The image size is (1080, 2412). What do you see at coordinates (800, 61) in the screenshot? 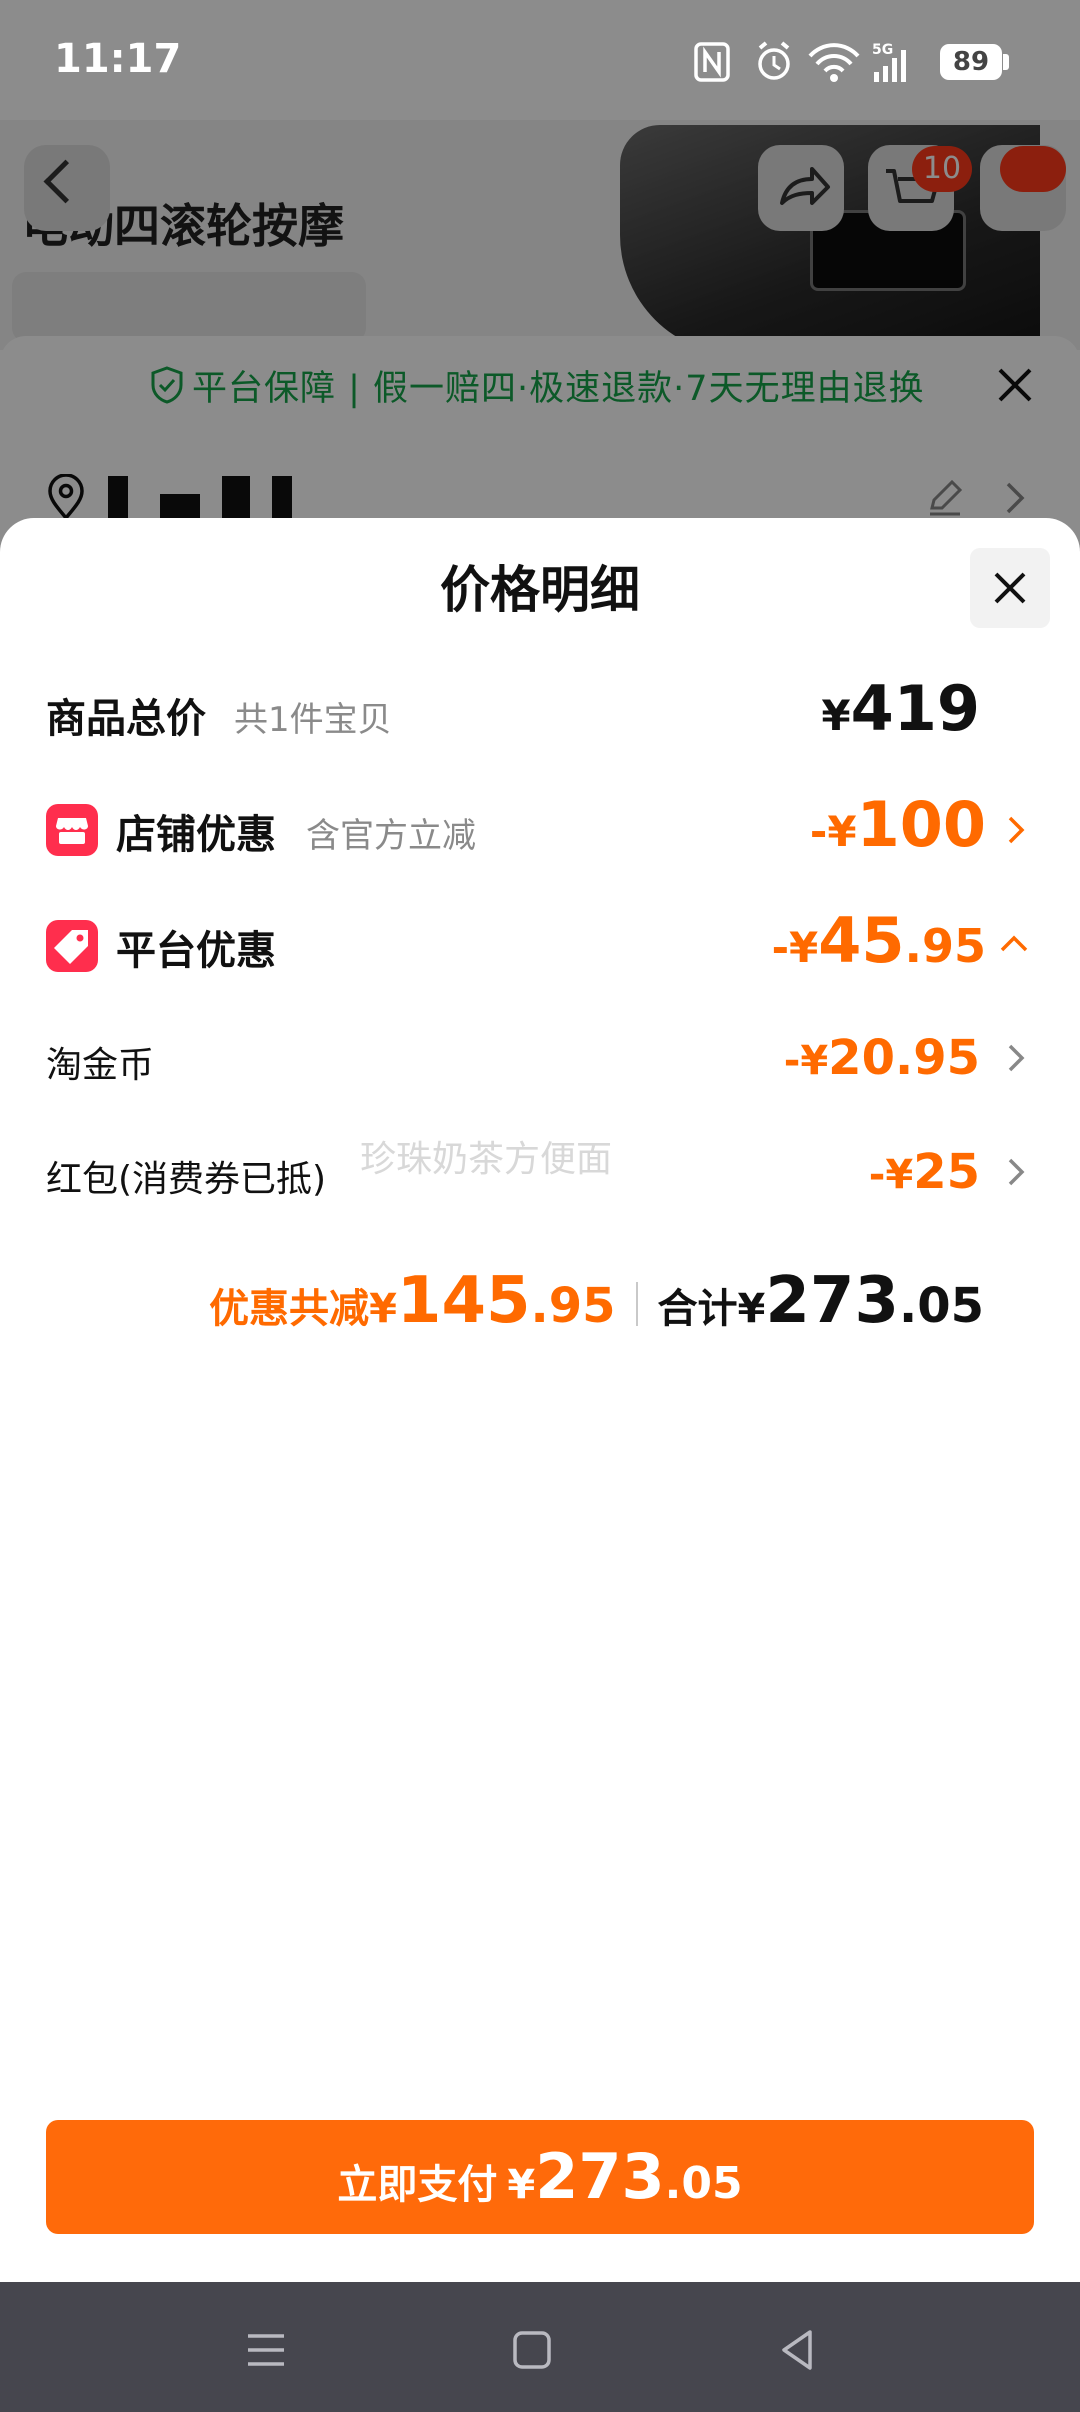
I see `status-icons: 5G` at bounding box center [800, 61].